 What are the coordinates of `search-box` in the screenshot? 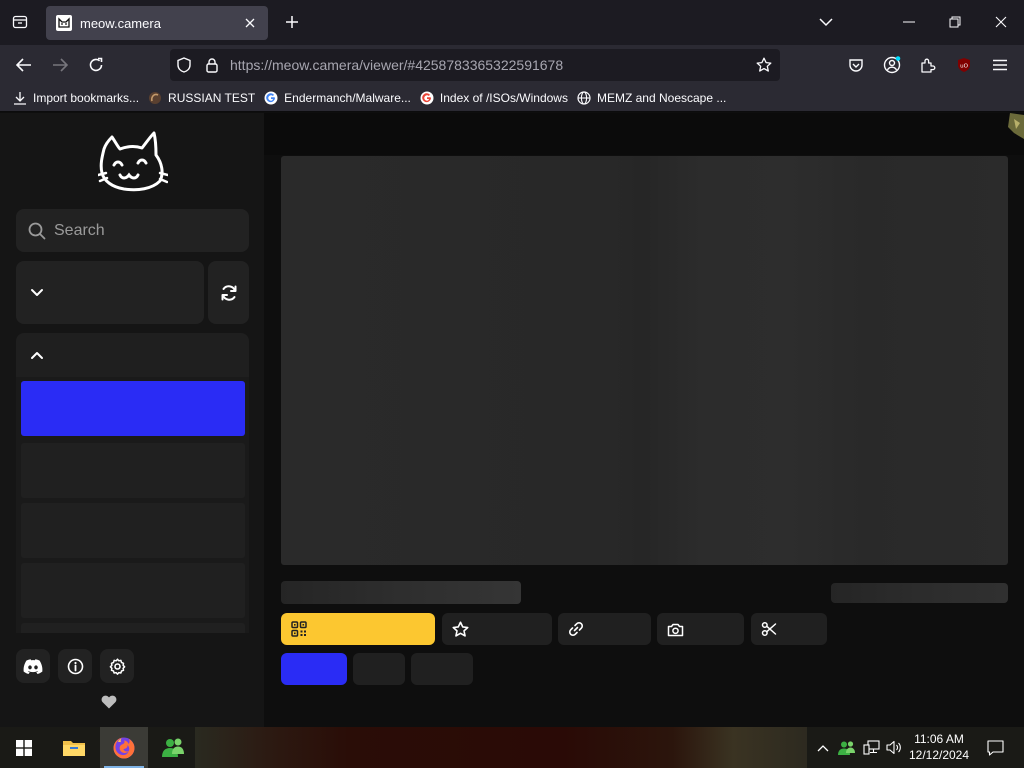 It's located at (132, 230).